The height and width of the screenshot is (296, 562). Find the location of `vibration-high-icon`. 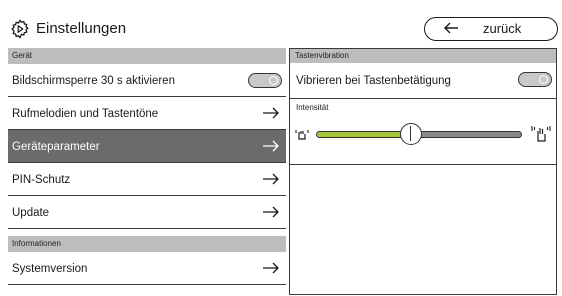

vibration-high-icon is located at coordinates (541, 134).